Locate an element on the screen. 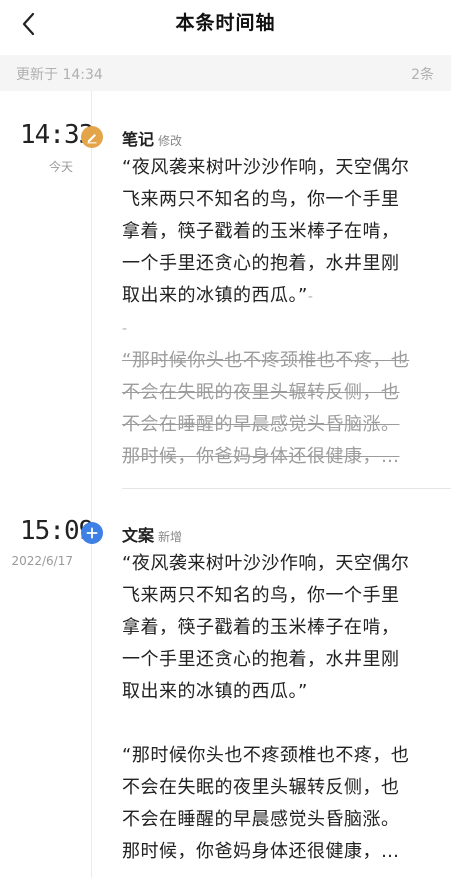 Image resolution: width=451 pixels, height=878 pixels. entry-type-line: 文案 新增 is located at coordinates (152, 534).